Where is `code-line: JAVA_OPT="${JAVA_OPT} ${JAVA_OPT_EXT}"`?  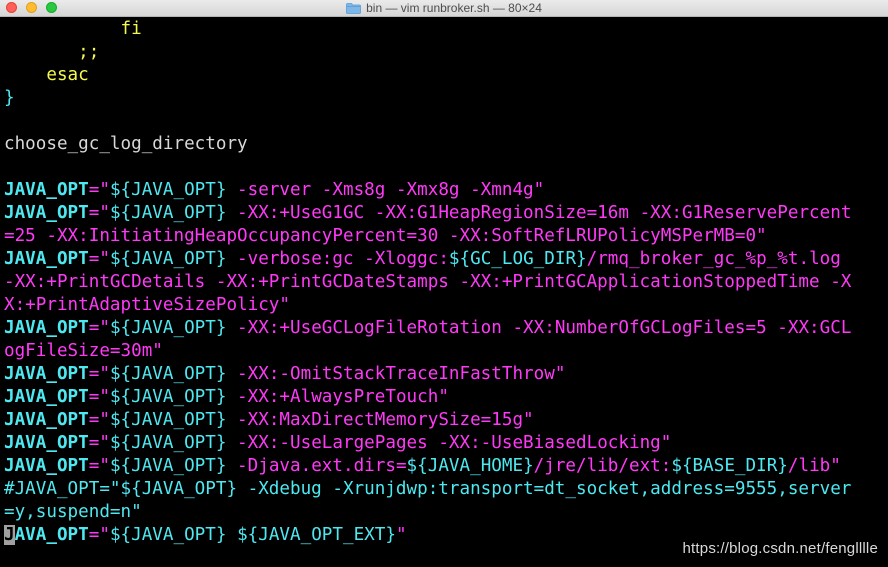 code-line: JAVA_OPT="${JAVA_OPT} ${JAVA_OPT_EXT}" is located at coordinates (205, 535).